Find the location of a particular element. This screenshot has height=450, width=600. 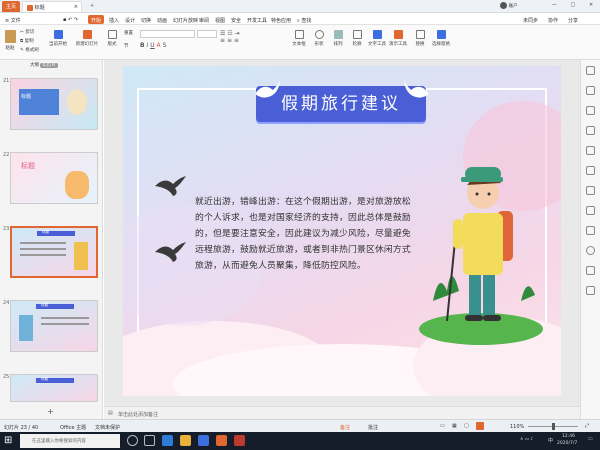

from-current-button: 当前开始 is located at coordinates (58, 38).